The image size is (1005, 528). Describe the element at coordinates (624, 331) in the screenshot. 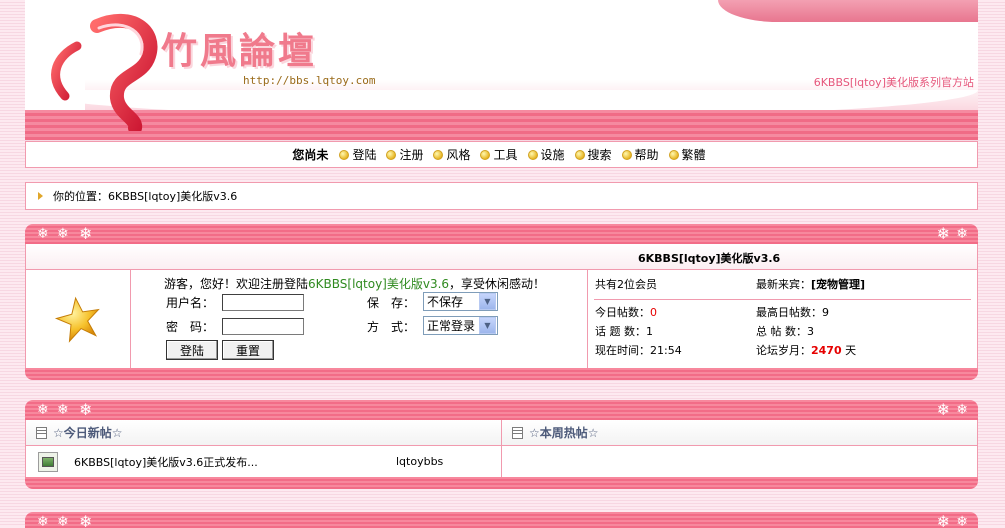

I see `topics-count: 话 题 数：1` at that location.